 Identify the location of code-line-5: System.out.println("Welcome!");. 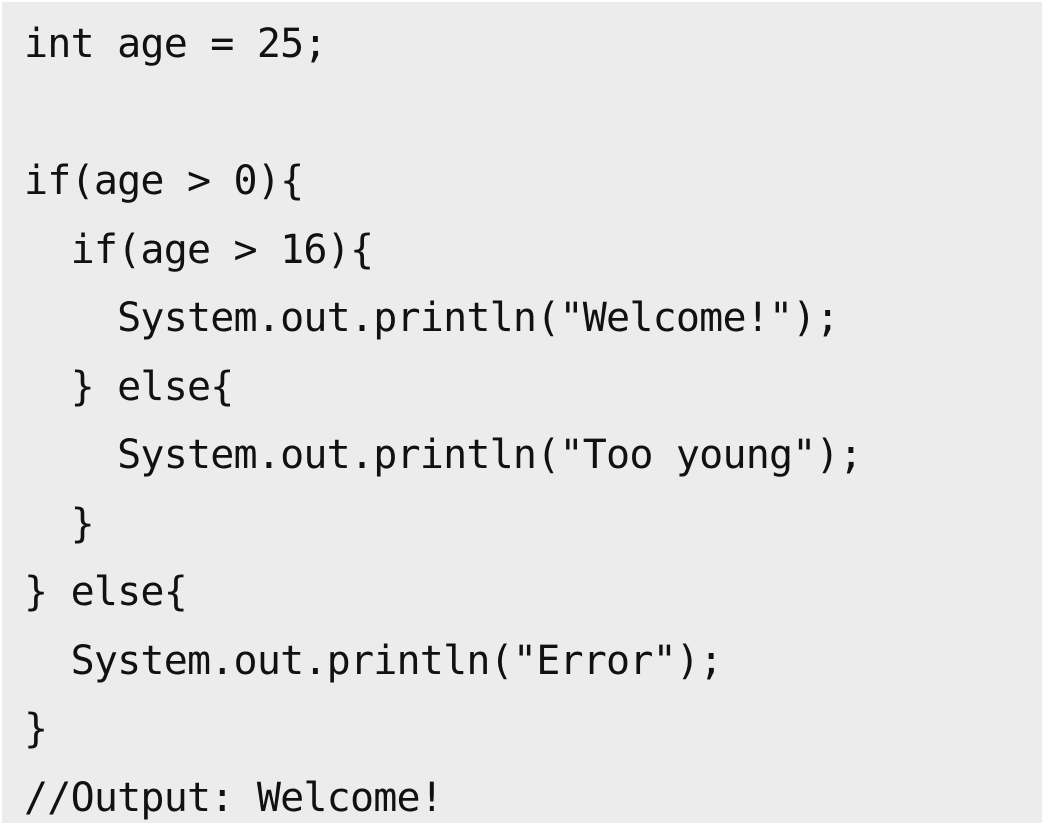
(443, 318).